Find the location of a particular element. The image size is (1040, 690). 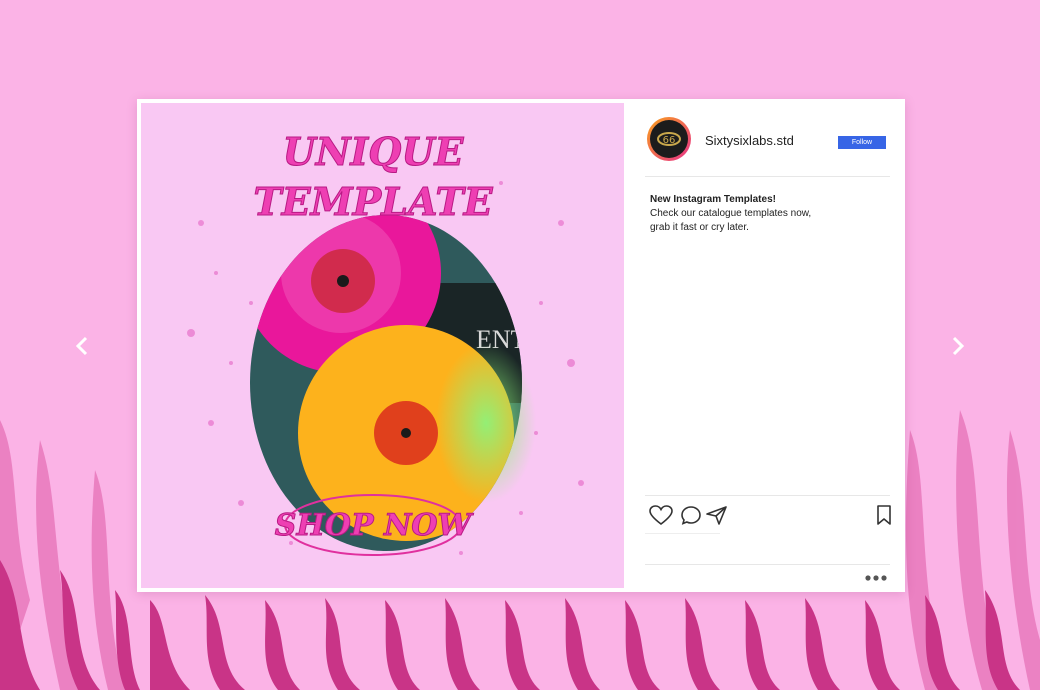

shop-now-label: SHOP NOW is located at coordinates (375, 525).